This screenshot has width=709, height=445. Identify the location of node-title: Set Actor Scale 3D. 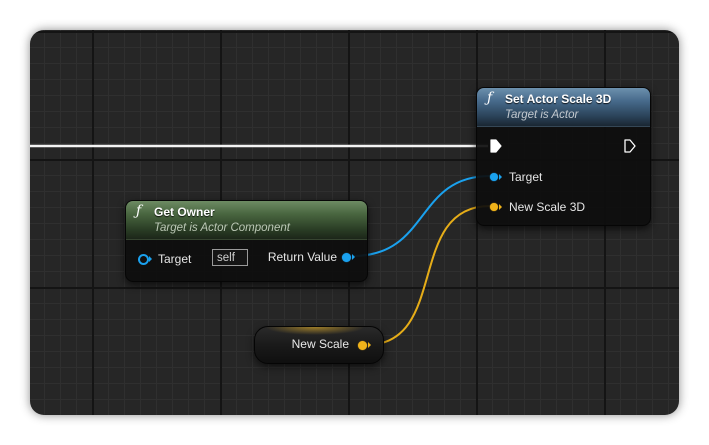
(558, 99).